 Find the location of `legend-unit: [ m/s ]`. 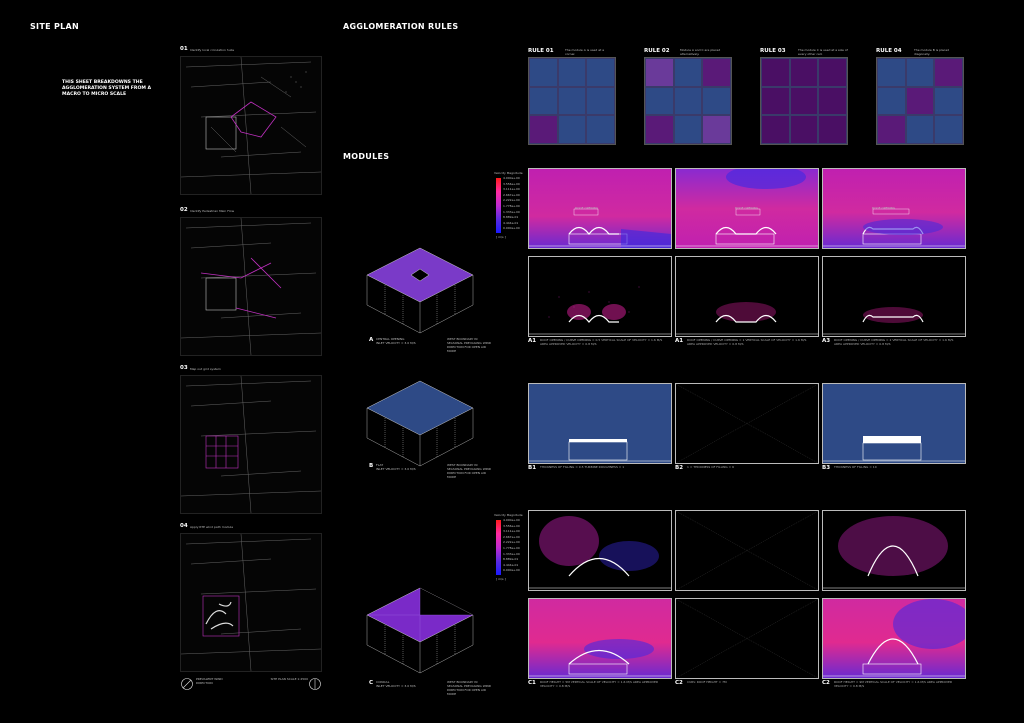

legend-unit: [ m/s ] is located at coordinates (501, 237).